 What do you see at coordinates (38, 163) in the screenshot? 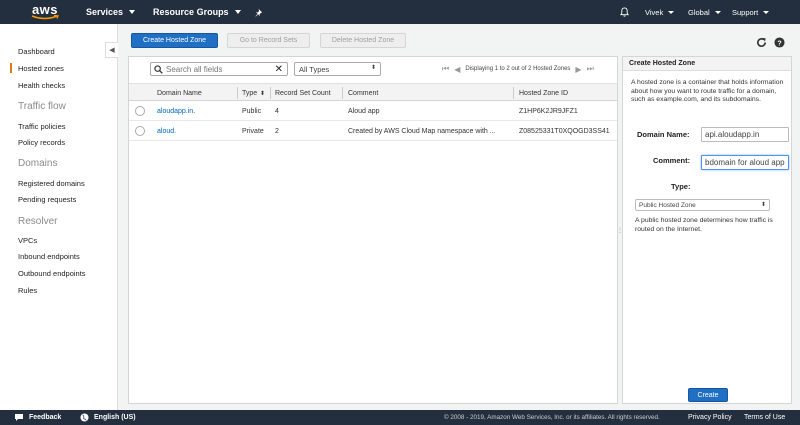
I see `sidebar-heading-domains: Domains` at bounding box center [38, 163].